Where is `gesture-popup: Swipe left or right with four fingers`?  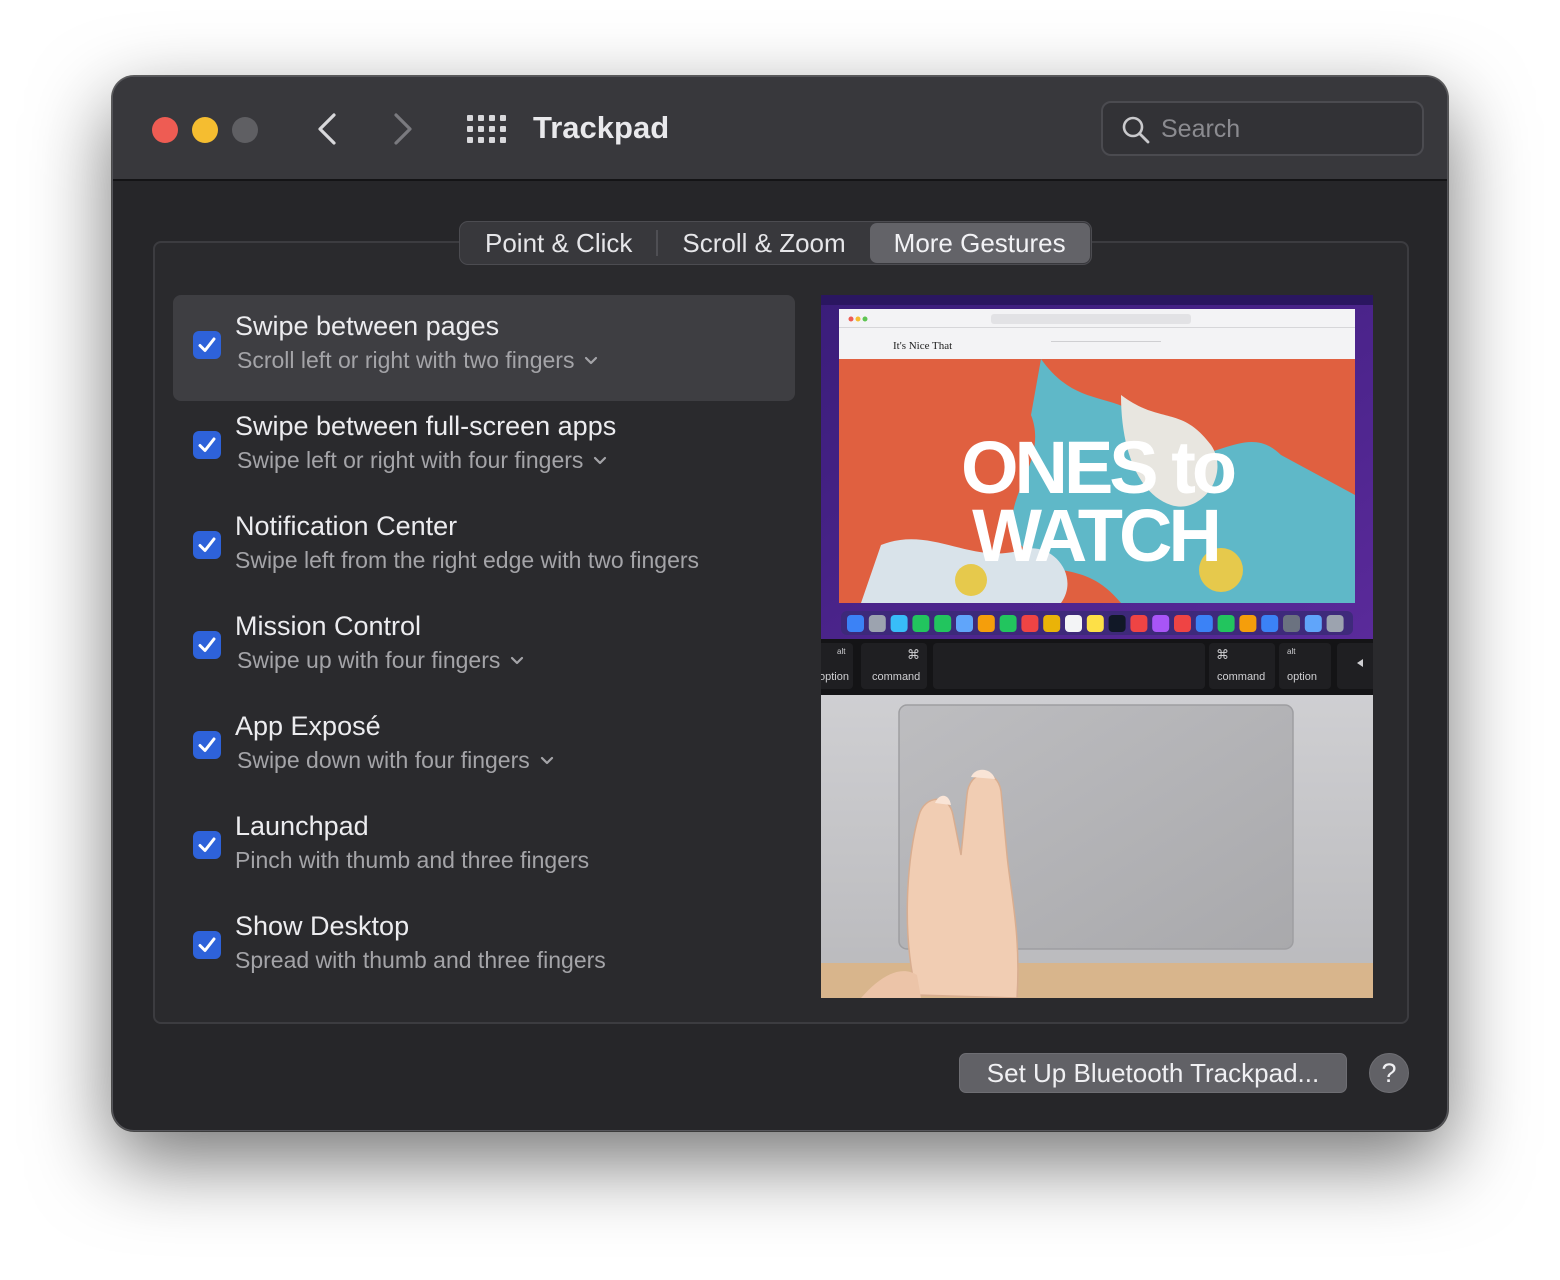 gesture-popup: Swipe left or right with four fingers is located at coordinates (422, 460).